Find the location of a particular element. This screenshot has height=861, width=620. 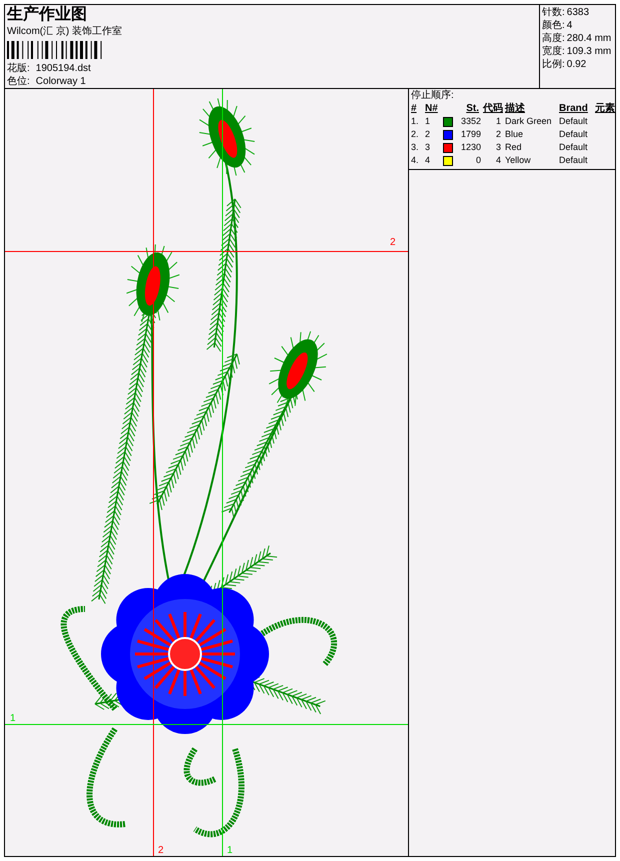

stat-label: 比例: is located at coordinates (553, 64).